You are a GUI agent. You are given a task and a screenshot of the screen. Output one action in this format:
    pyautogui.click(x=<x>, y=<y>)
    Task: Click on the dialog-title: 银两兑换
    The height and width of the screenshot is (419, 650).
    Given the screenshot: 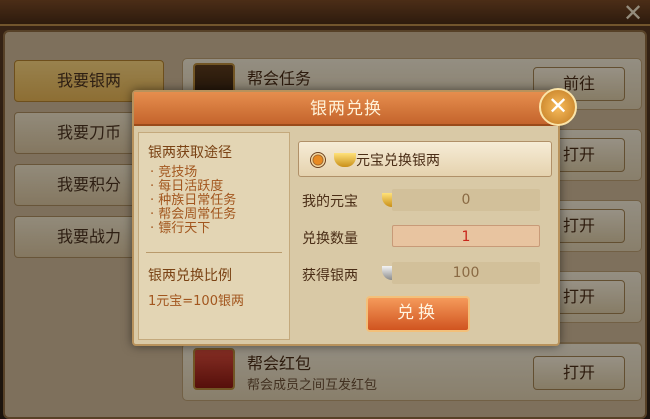 What is the action you would take?
    pyautogui.click(x=346, y=109)
    